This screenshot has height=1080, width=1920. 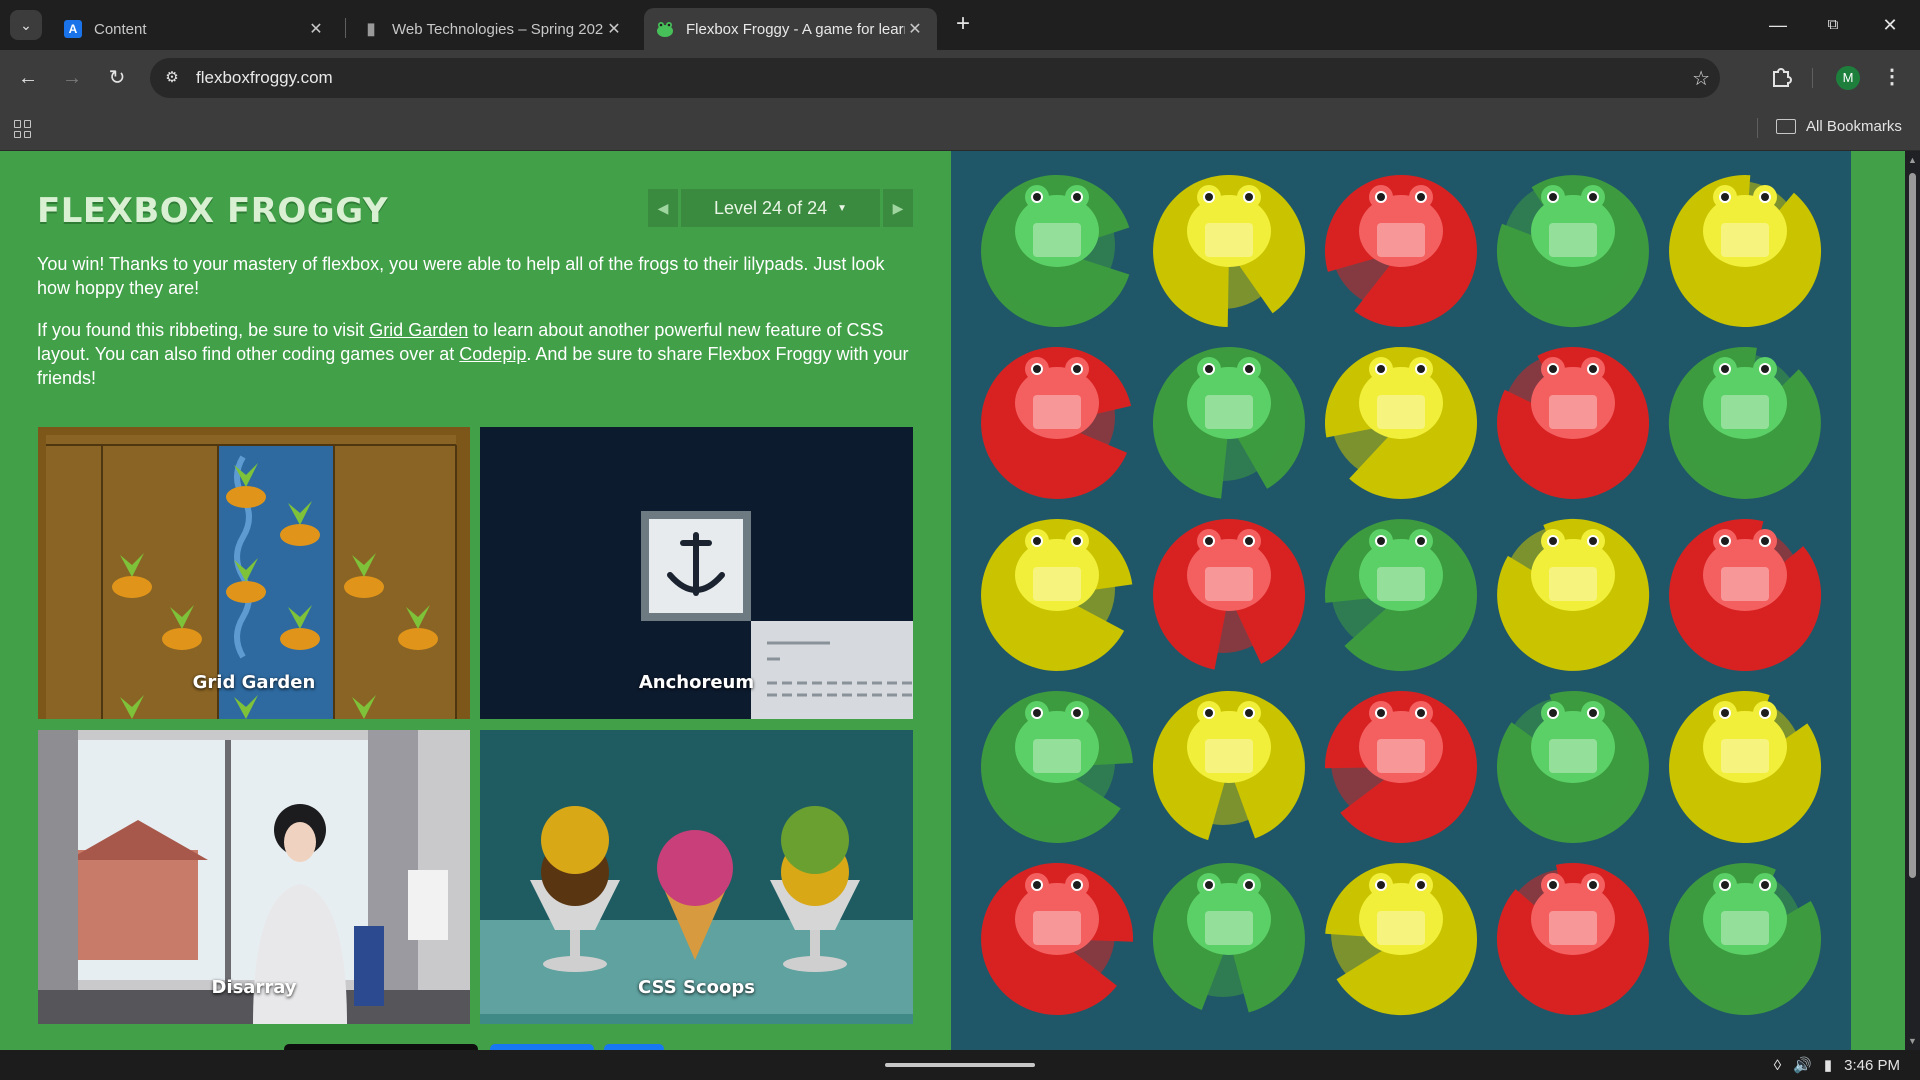 What do you see at coordinates (1701, 78) in the screenshot?
I see `bookmark-star-icon: ☆` at bounding box center [1701, 78].